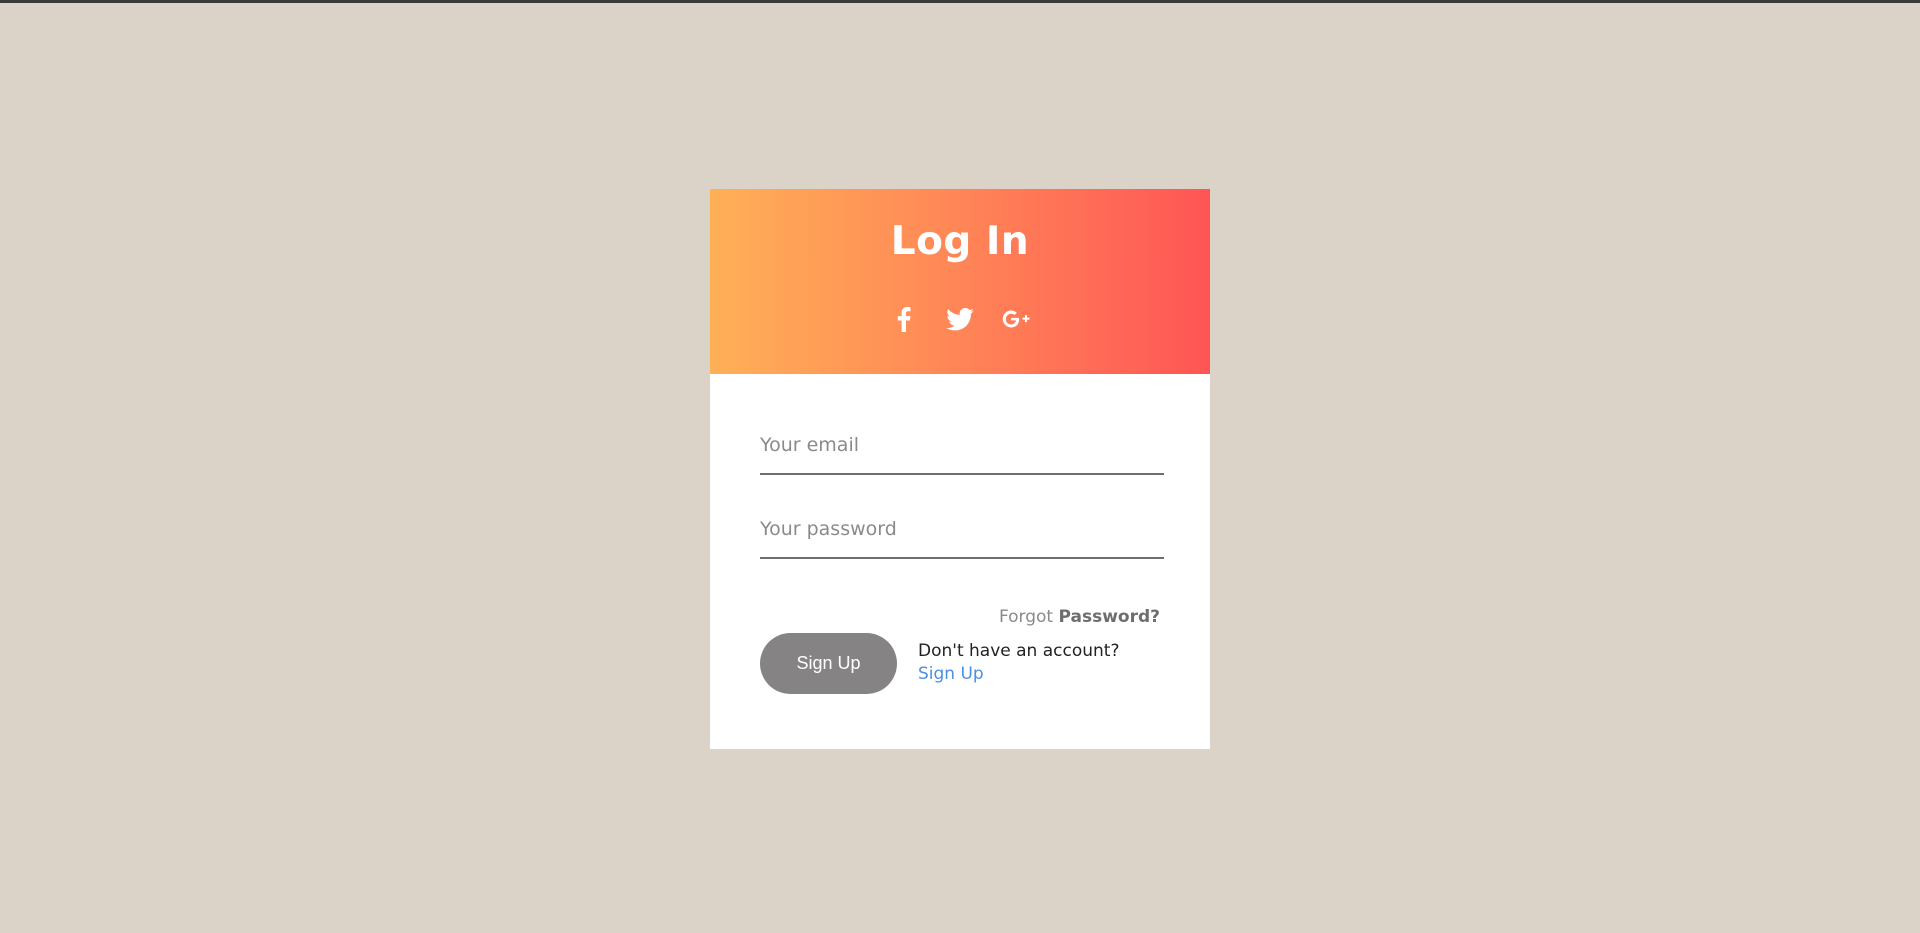 The height and width of the screenshot is (933, 1920). I want to click on browser-top-border, so click(960, 1).